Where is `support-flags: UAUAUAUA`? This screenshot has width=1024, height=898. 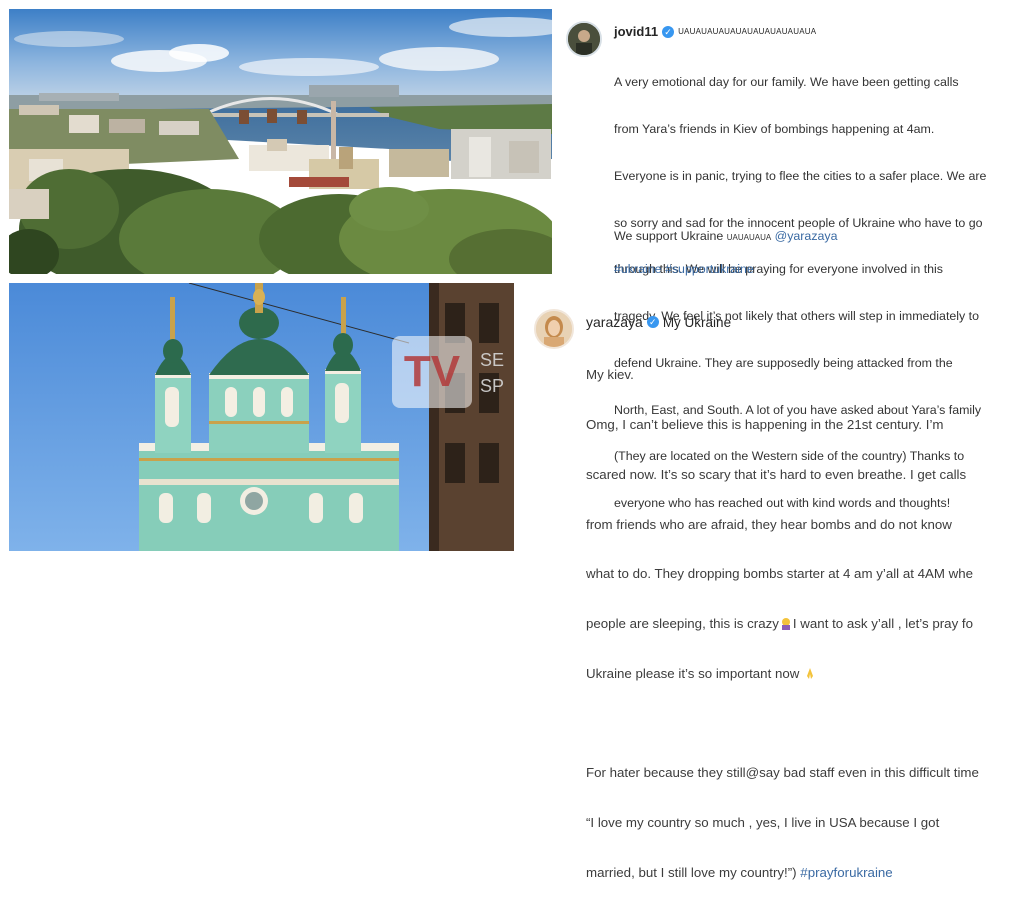 support-flags: UAUAUAUA is located at coordinates (749, 237).